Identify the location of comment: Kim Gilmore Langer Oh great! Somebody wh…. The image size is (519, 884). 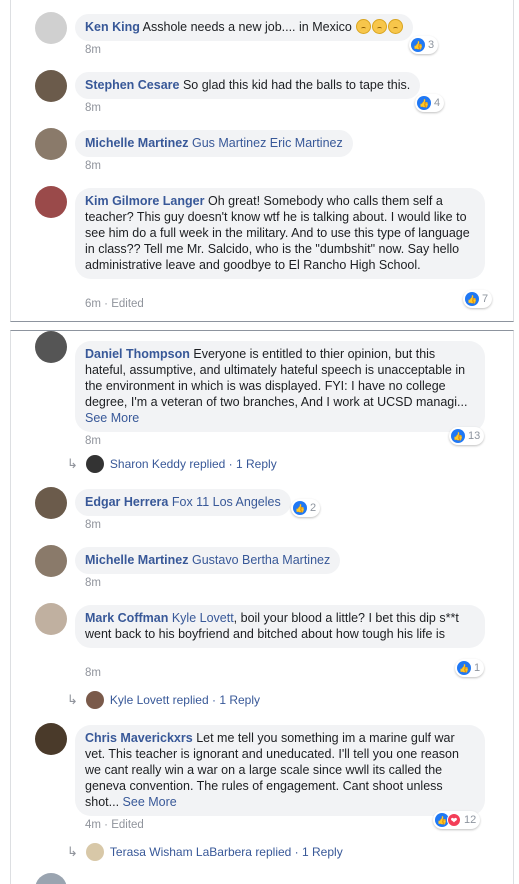
(271, 251).